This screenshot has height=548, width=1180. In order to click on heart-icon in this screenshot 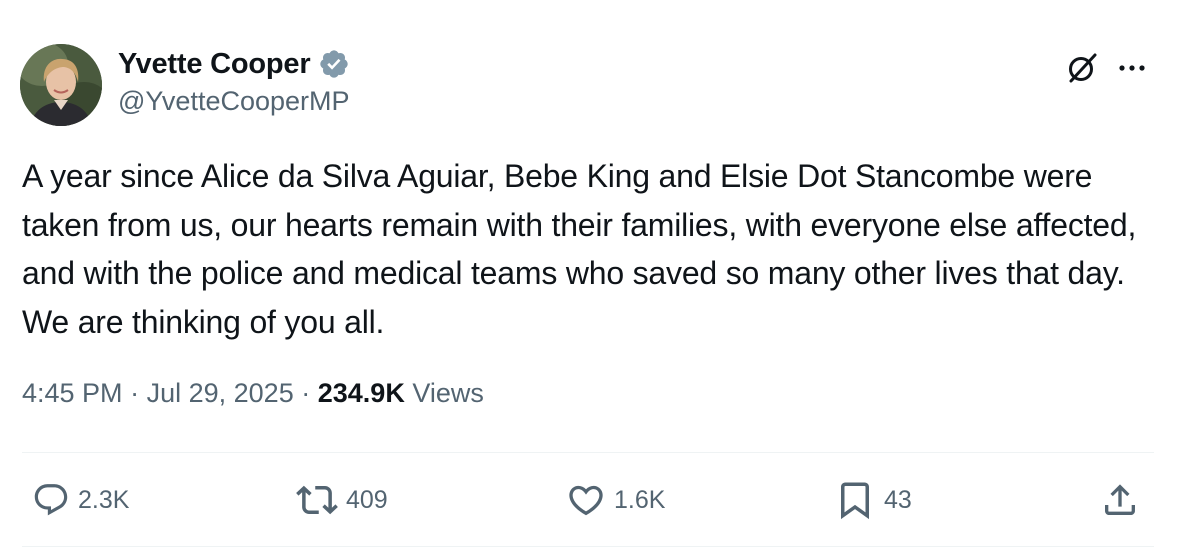, I will do `click(586, 500)`.